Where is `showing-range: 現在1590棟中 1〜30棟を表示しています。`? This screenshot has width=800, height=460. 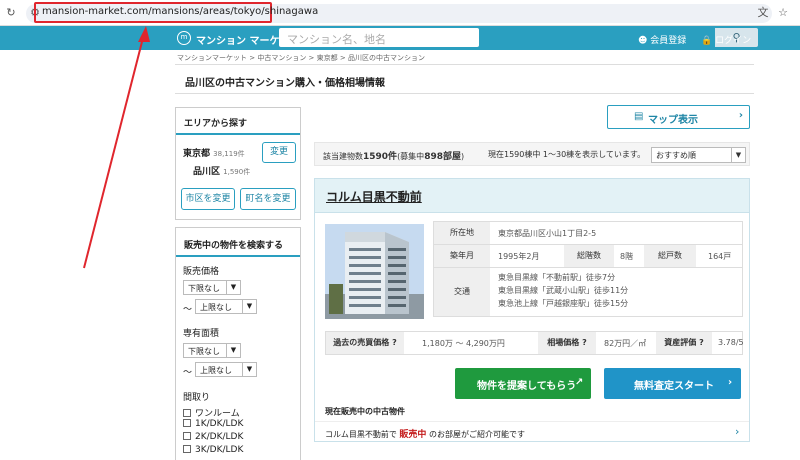
showing-range: 現在1590棟中 1〜30棟を表示しています。 is located at coordinates (567, 154).